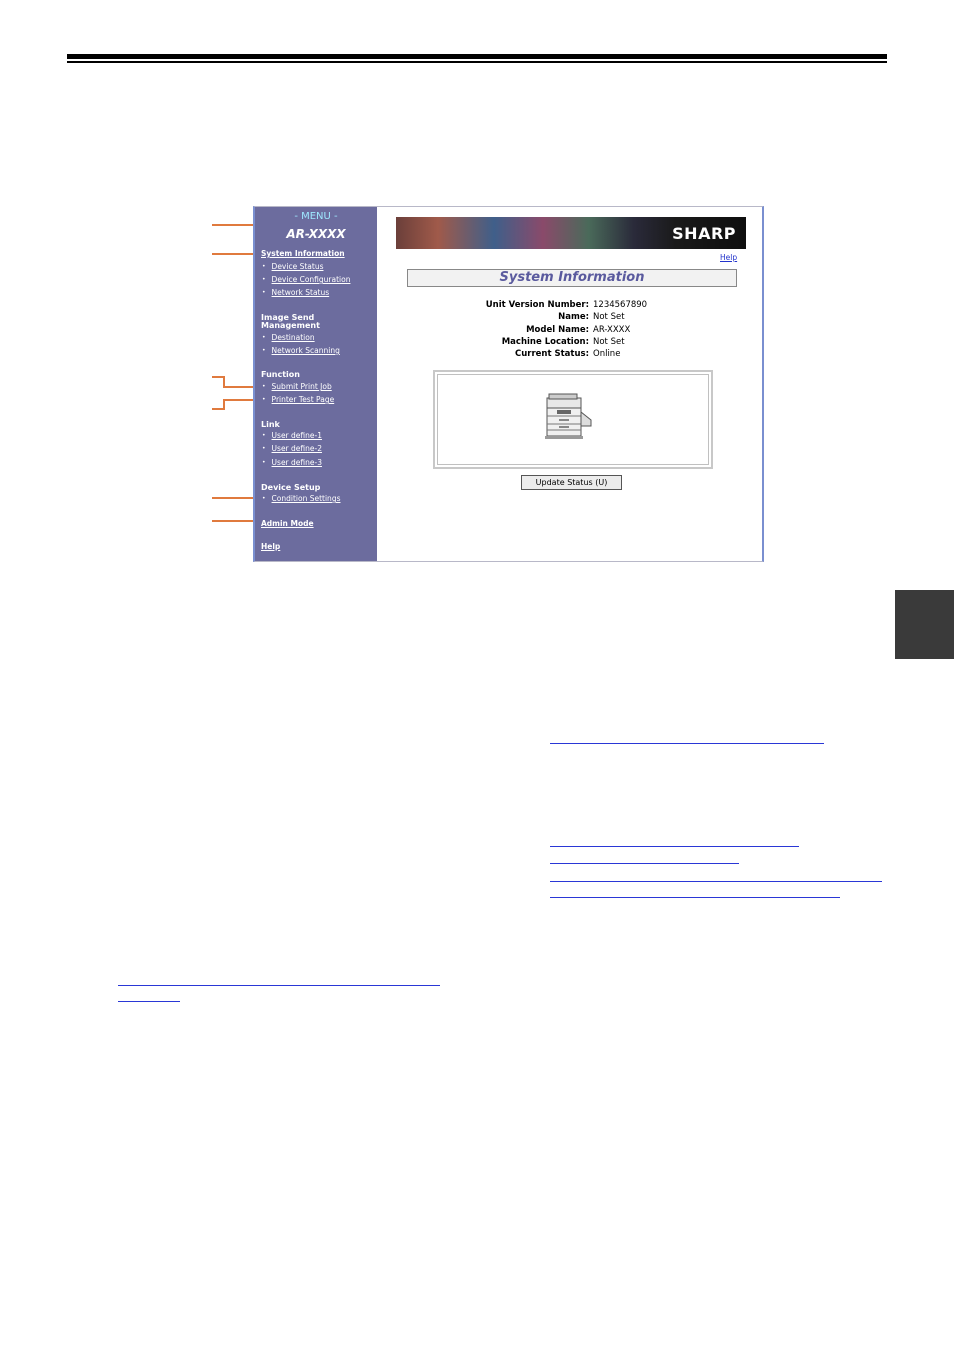  I want to click on machine-image-box, so click(573, 419).